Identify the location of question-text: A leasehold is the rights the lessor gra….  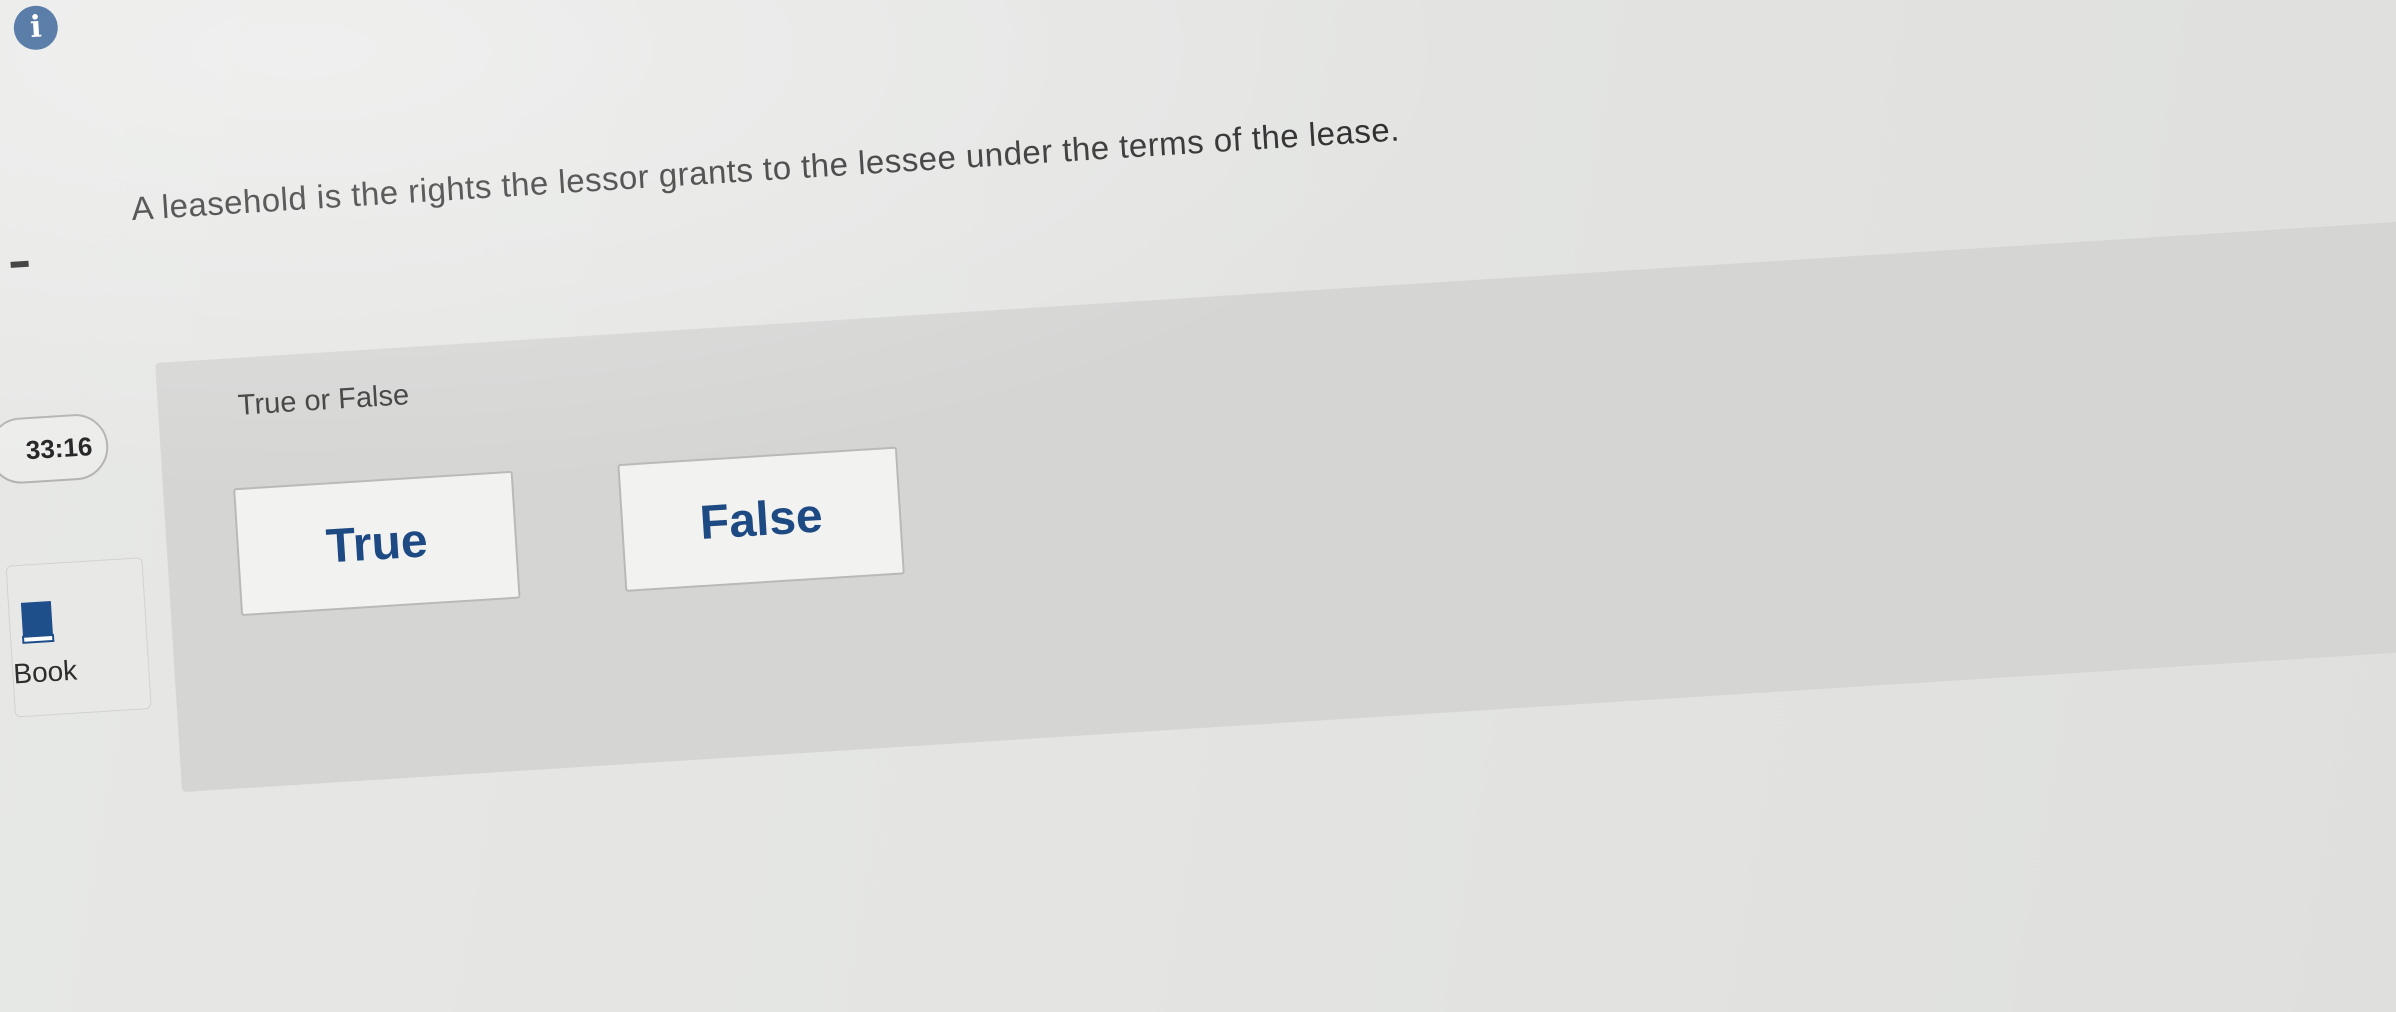
(765, 169).